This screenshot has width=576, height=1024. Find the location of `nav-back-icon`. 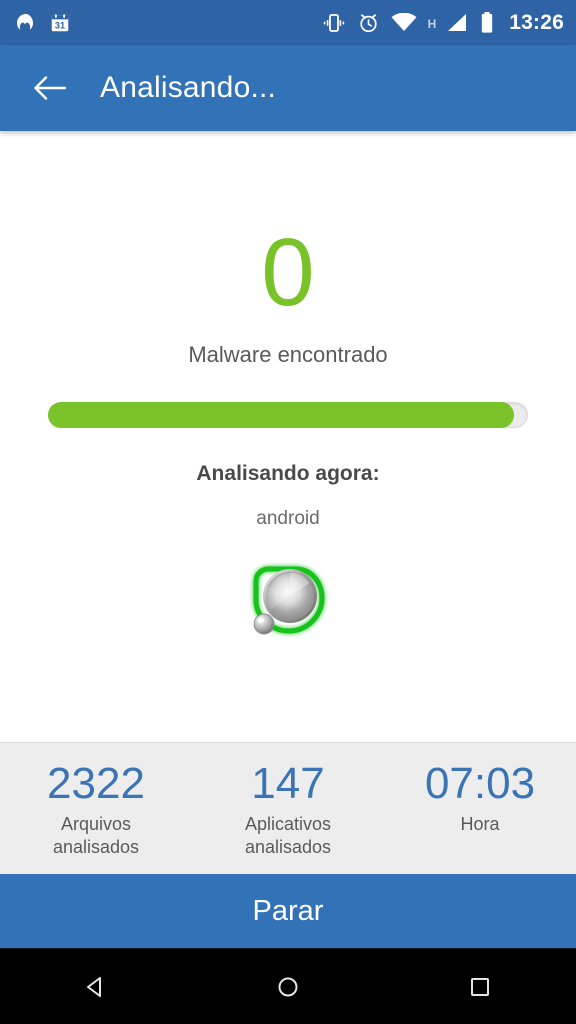

nav-back-icon is located at coordinates (96, 987).